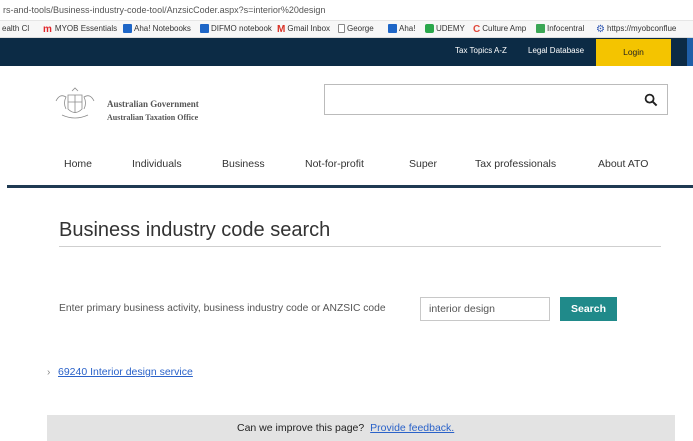 This screenshot has height=441, width=693. What do you see at coordinates (429, 28) in the screenshot?
I see `udemy-icon` at bounding box center [429, 28].